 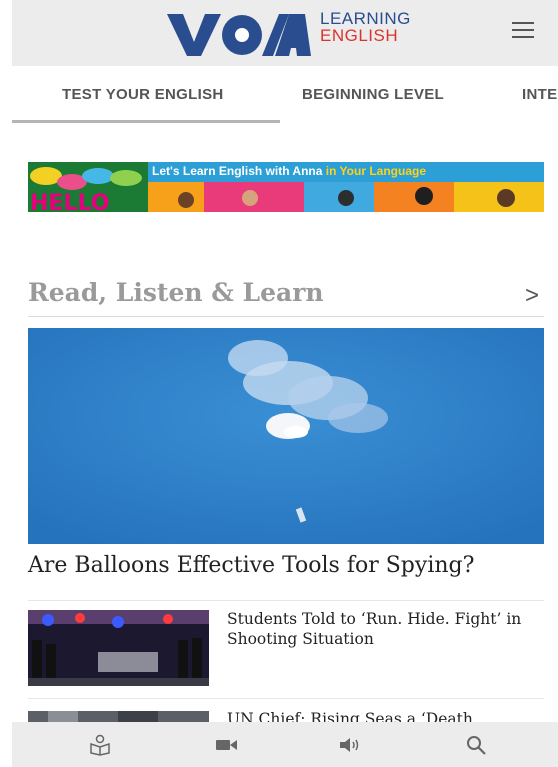 I want to click on bottom-navigation, so click(x=285, y=744).